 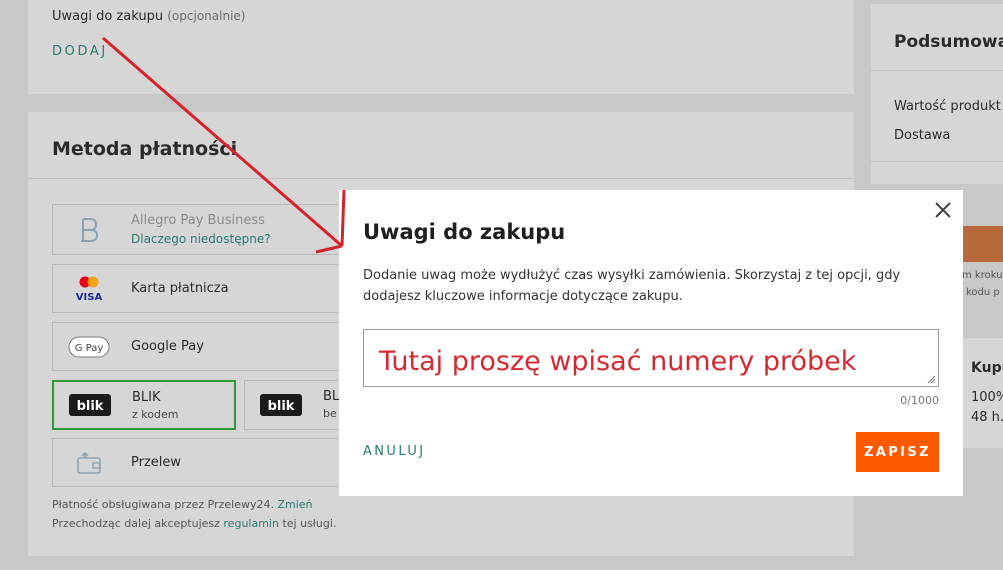 I want to click on resize-handle-icon, so click(x=931, y=379).